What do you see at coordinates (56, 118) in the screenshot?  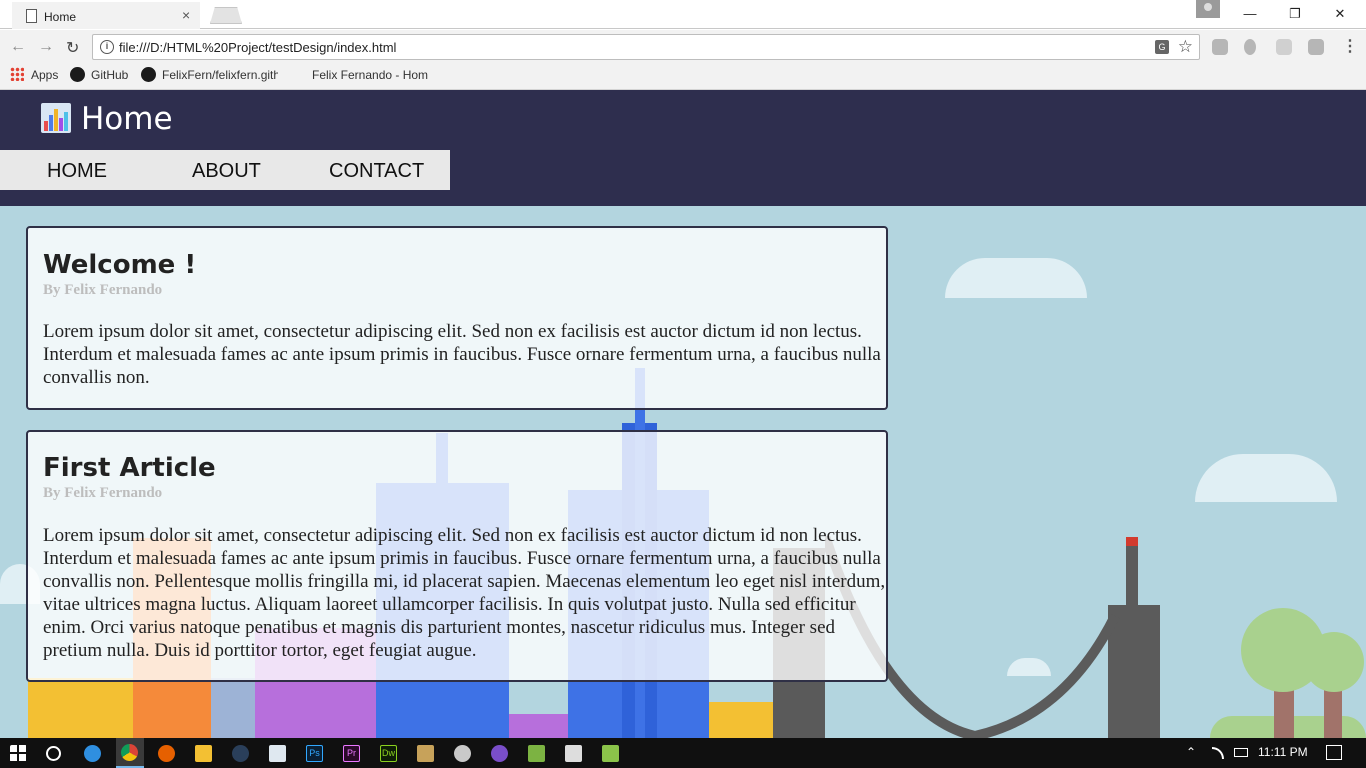 I see `chart-logo-icon` at bounding box center [56, 118].